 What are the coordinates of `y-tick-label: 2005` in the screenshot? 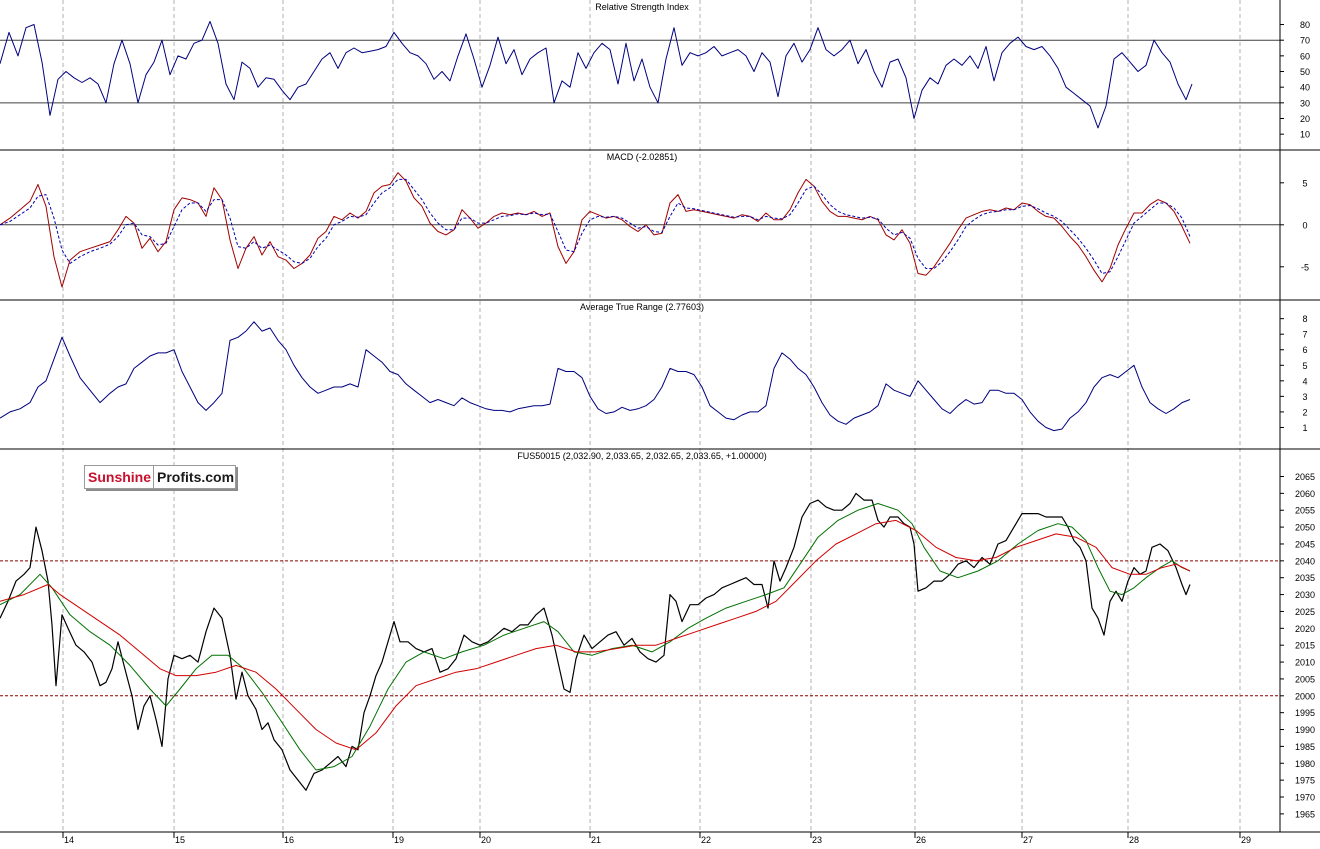 It's located at (1305, 679).